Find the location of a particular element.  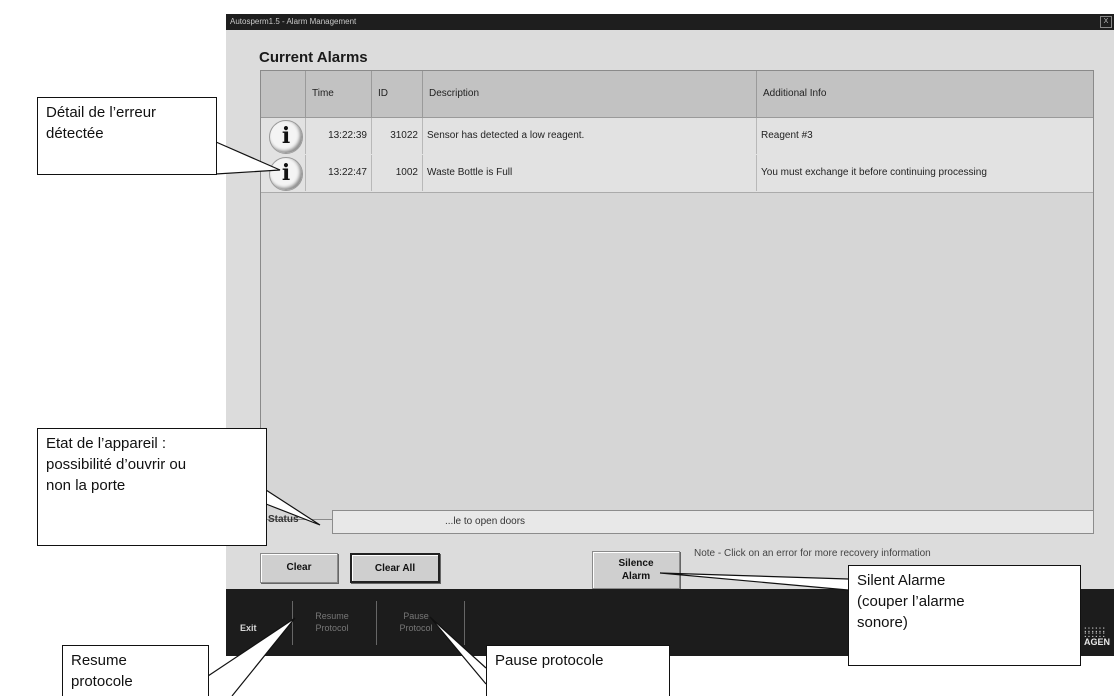

callout-resume-line-1: Resume is located at coordinates (99, 660).